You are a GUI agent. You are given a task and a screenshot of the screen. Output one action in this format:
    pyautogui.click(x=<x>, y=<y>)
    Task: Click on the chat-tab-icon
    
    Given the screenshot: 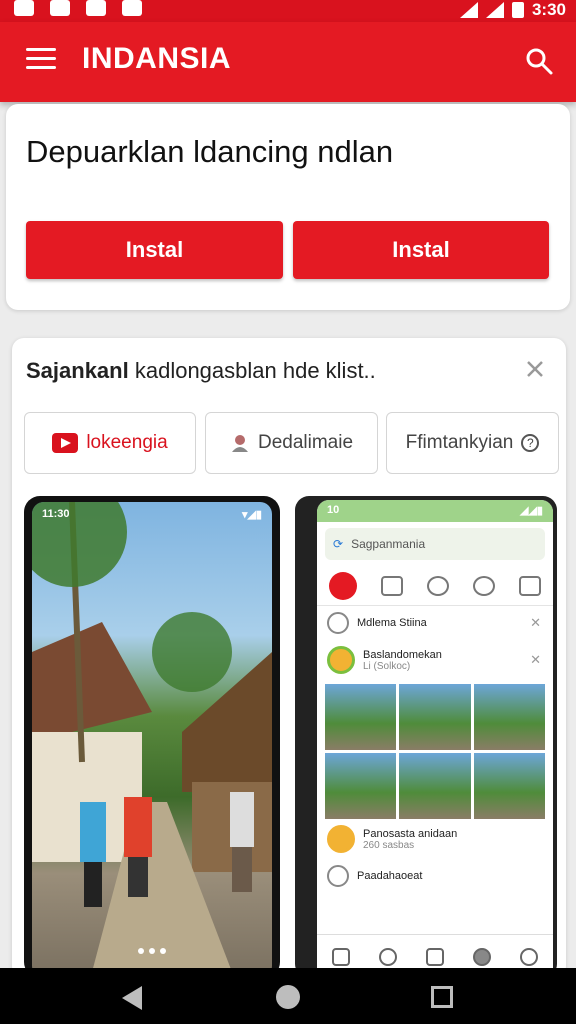 What is the action you would take?
    pyautogui.click(x=392, y=585)
    